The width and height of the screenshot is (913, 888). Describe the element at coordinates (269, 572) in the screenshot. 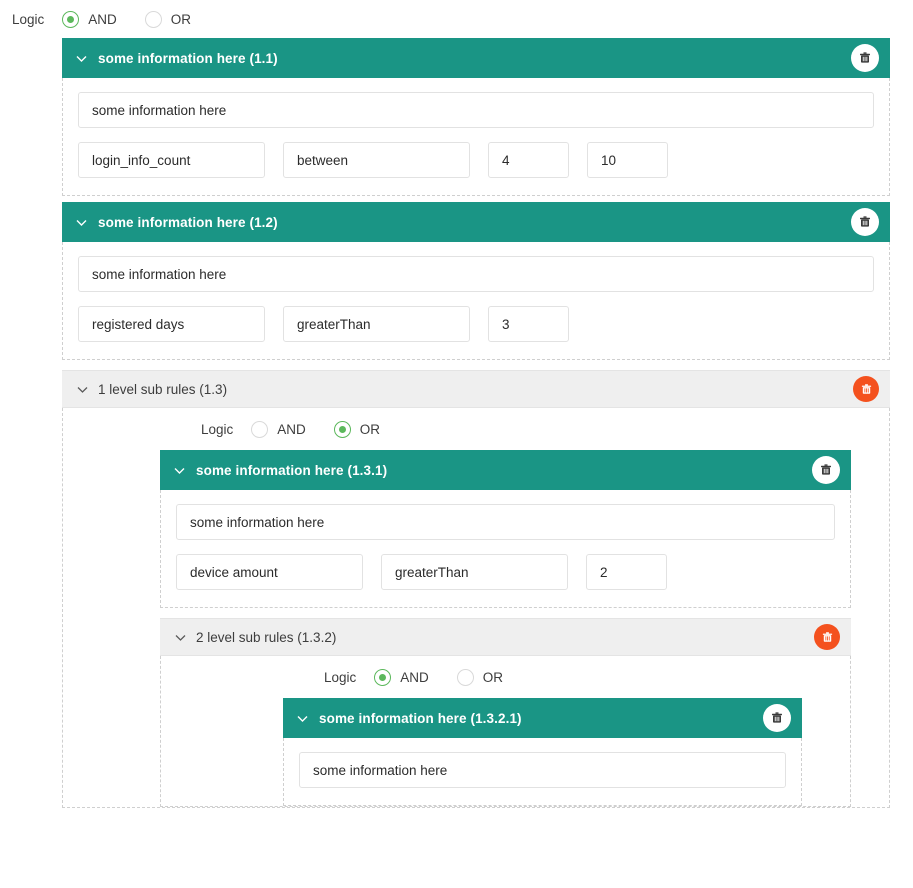

I see `rule-field-select-1-3-1: device amount` at that location.